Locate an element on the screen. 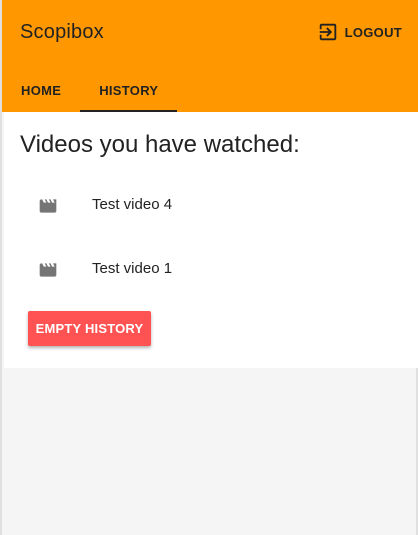  nav-tabs: HOME HISTORY is located at coordinates (90, 90).